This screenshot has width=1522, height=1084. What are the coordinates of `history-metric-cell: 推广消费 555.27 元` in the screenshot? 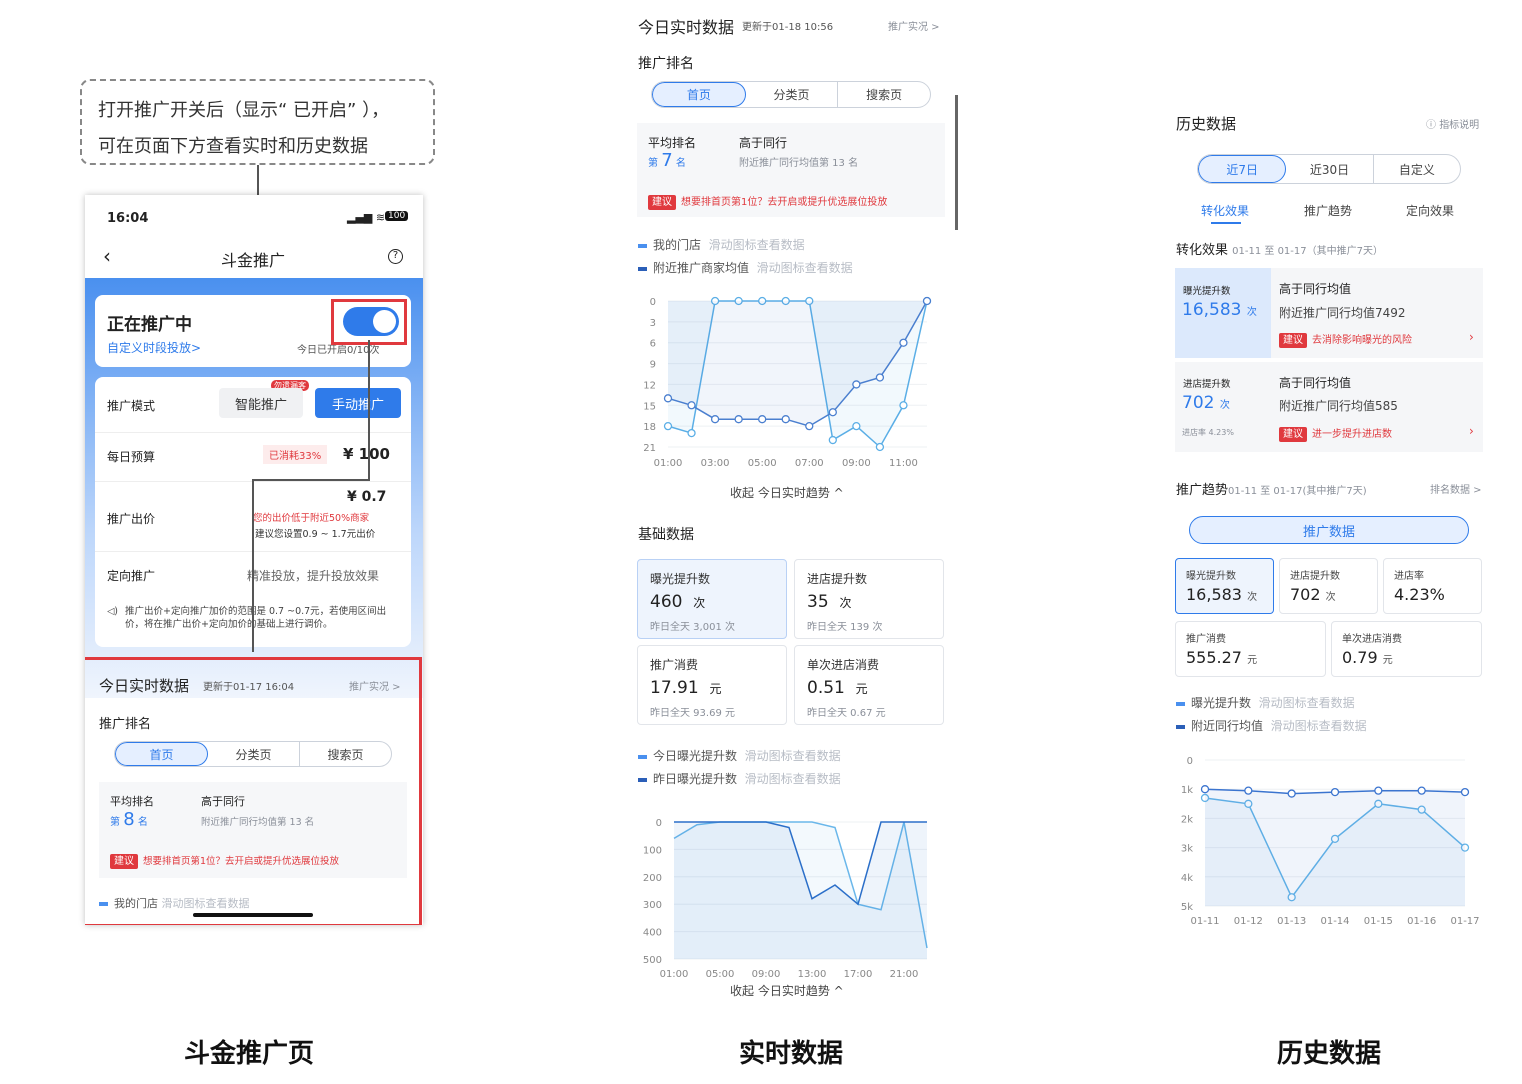 It's located at (1250, 649).